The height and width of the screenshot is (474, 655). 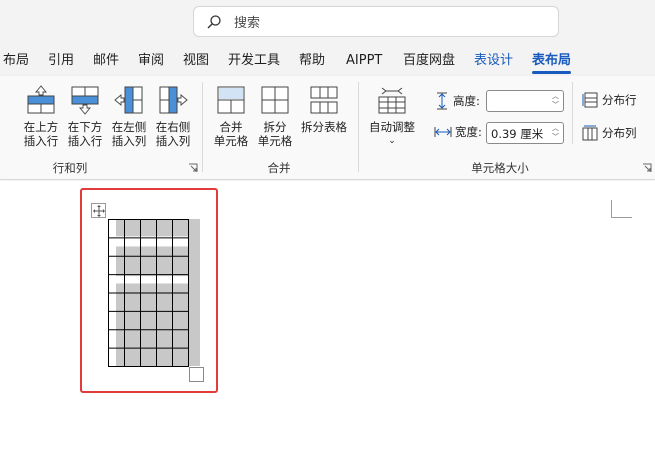 What do you see at coordinates (621, 209) in the screenshot?
I see `page-margin-marker` at bounding box center [621, 209].